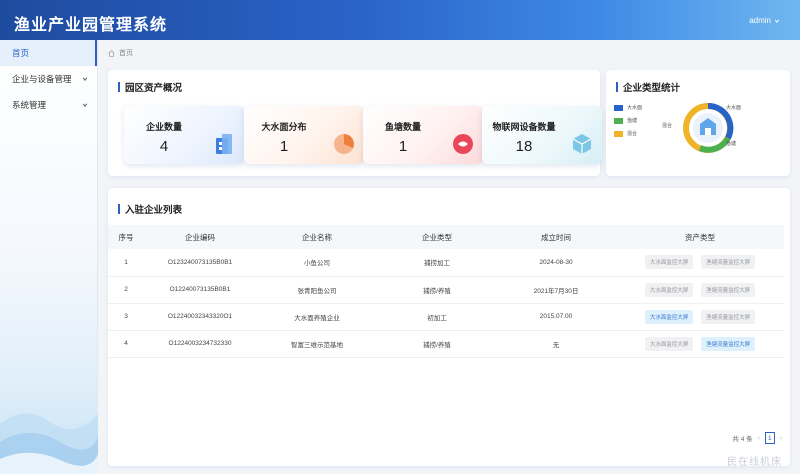  What do you see at coordinates (317, 263) in the screenshot?
I see `cell-name: 小鱼公司` at bounding box center [317, 263].